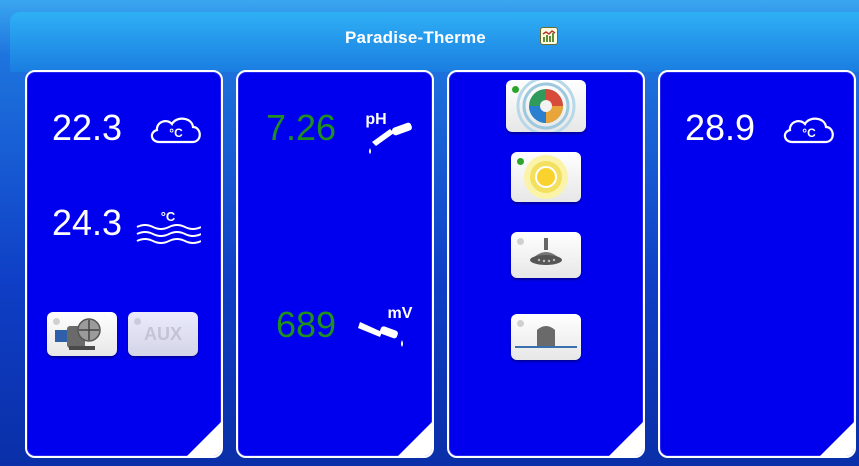  I want to click on pump-status-led, so click(56, 321).